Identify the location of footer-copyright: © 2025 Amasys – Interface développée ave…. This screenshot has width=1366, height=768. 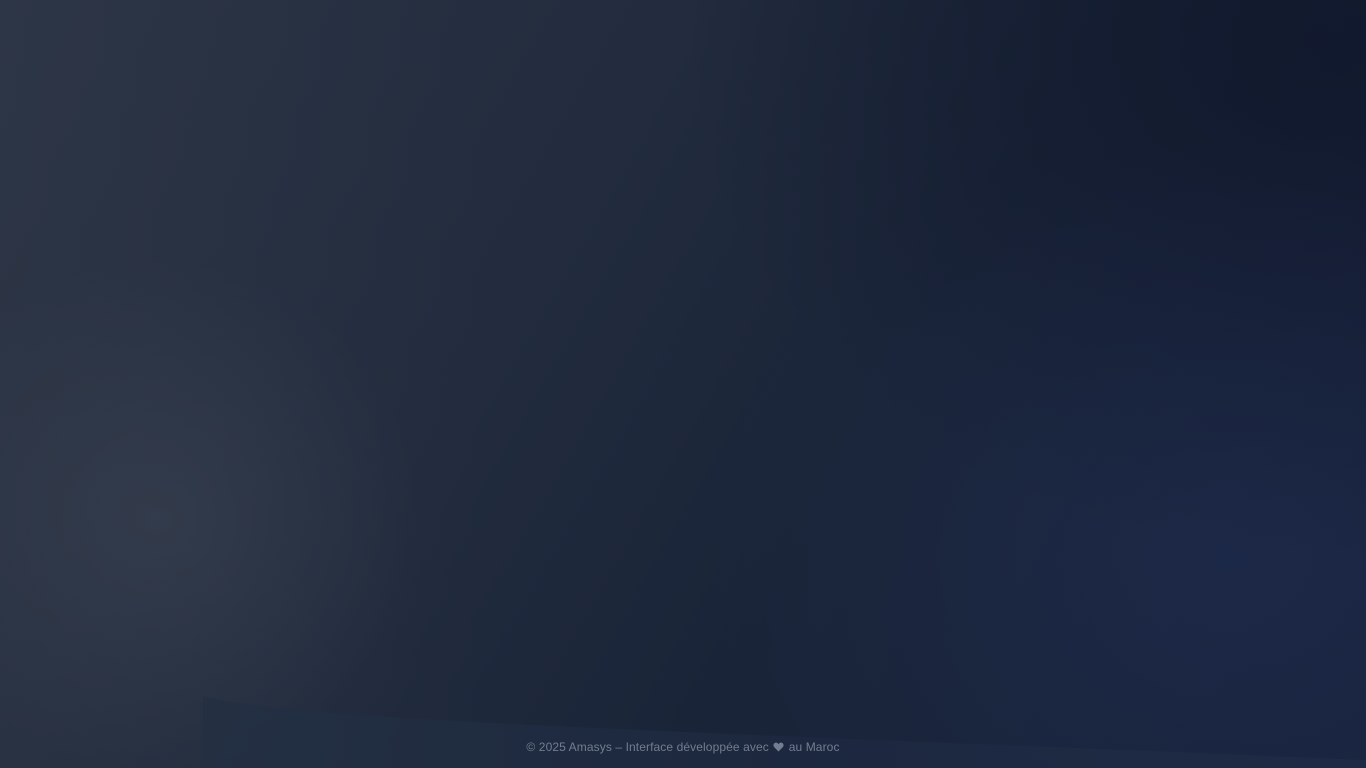
(683, 747).